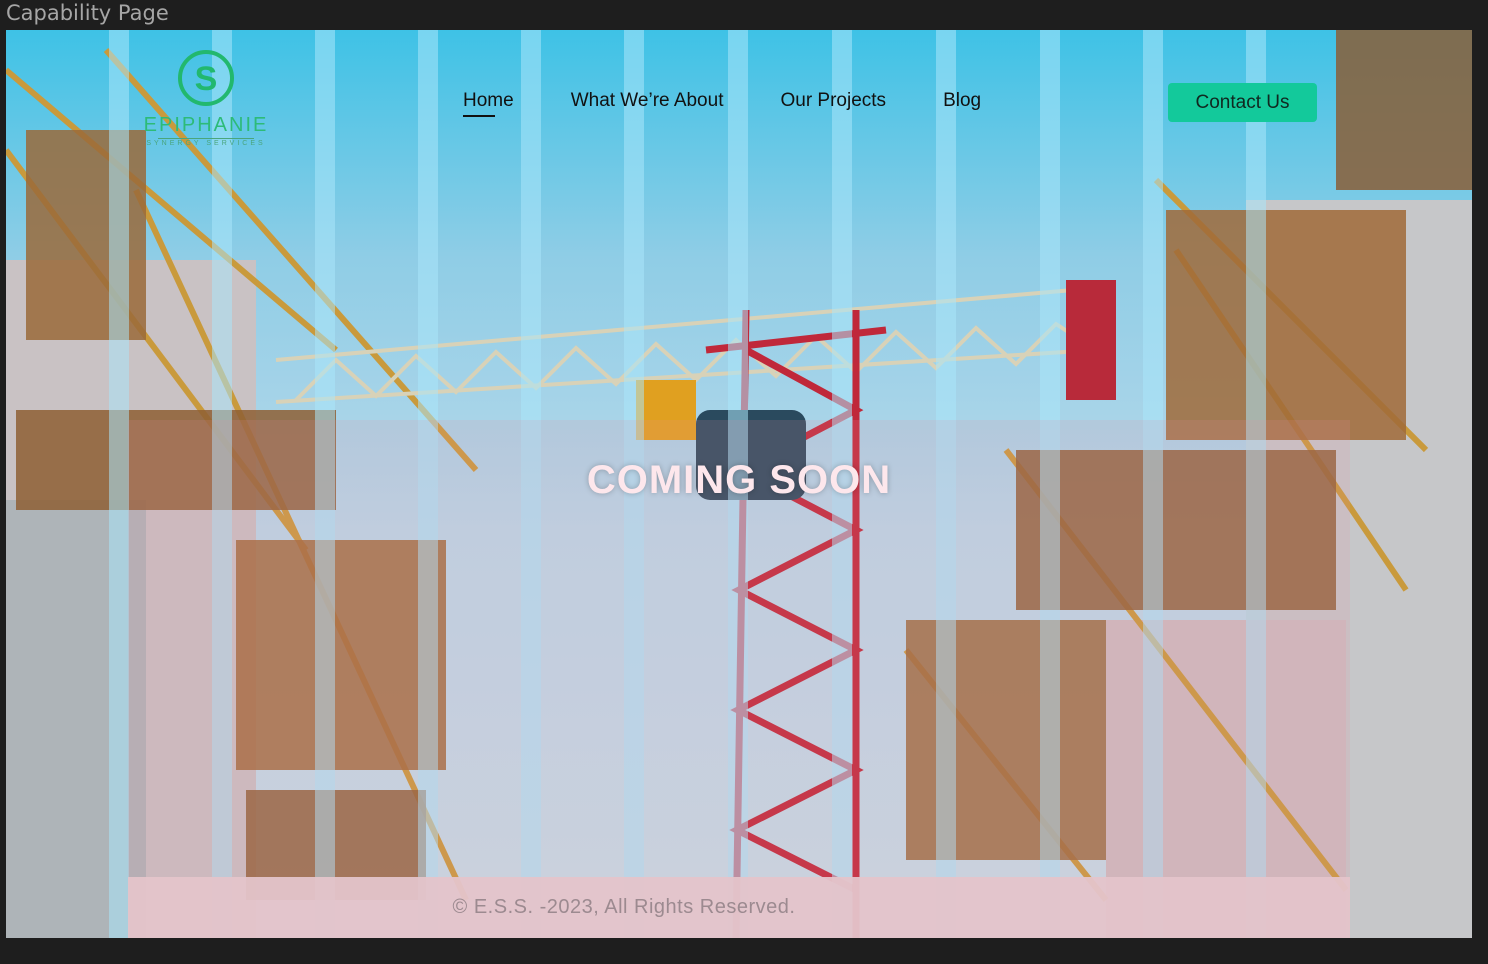 This screenshot has height=964, width=1488. I want to click on nav-what-were-about: What We’re About, so click(647, 101).